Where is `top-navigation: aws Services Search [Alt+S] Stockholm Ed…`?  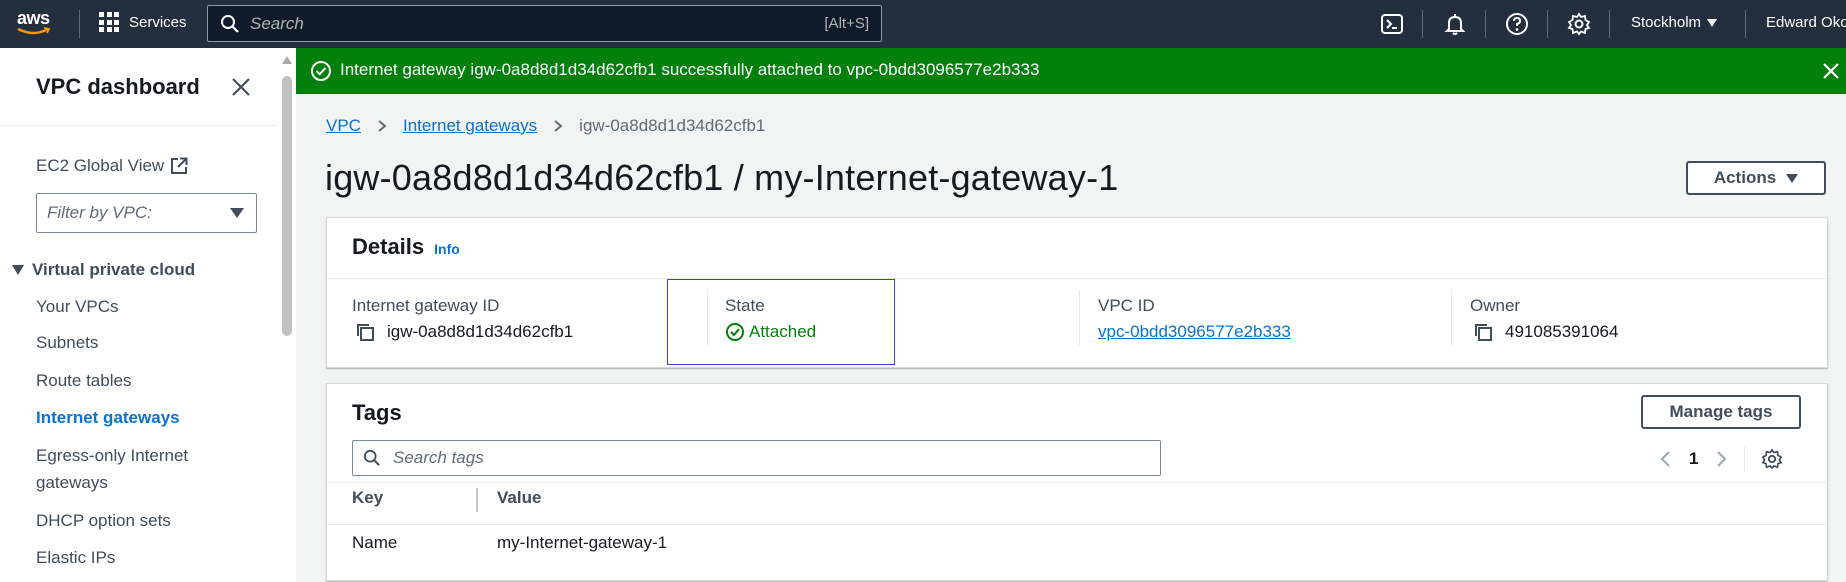
top-navigation: aws Services Search [Alt+S] Stockholm Ed… is located at coordinates (923, 24).